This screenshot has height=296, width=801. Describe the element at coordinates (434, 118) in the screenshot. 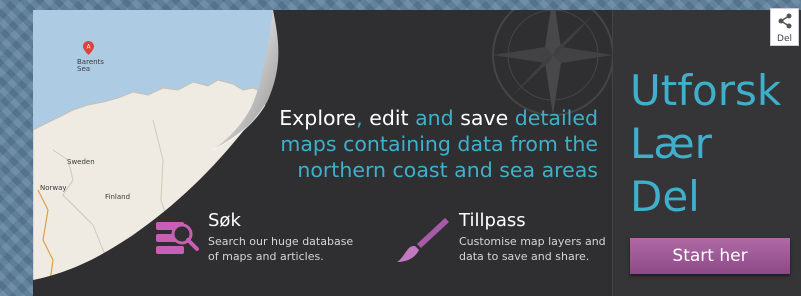

I see `headline-and: and` at that location.